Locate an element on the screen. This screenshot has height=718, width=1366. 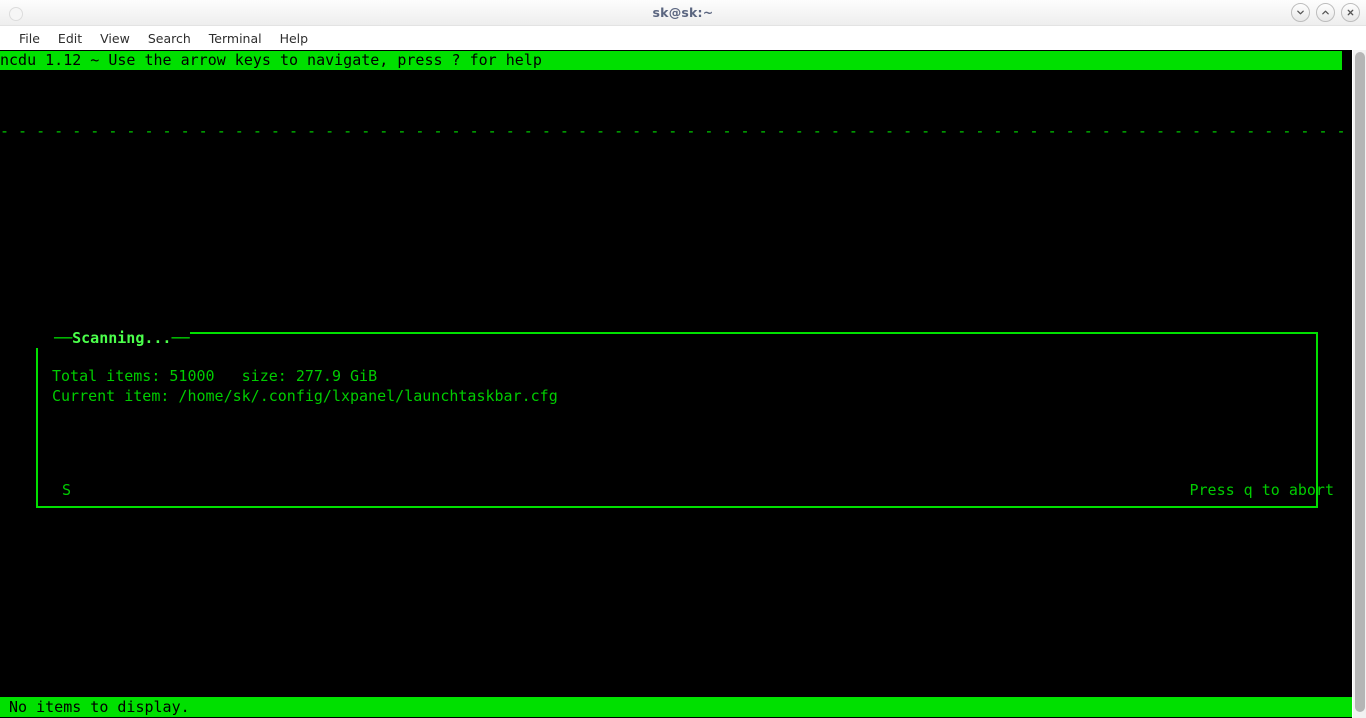
menu-item-file: File is located at coordinates (29, 38).